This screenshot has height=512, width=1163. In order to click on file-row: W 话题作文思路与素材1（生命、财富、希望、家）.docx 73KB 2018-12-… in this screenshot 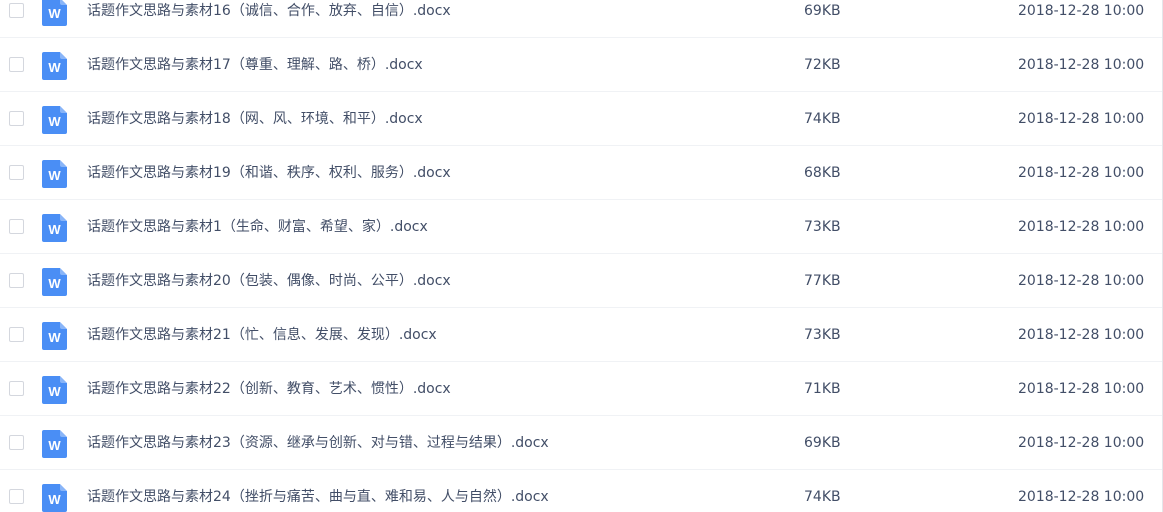, I will do `click(581, 227)`.